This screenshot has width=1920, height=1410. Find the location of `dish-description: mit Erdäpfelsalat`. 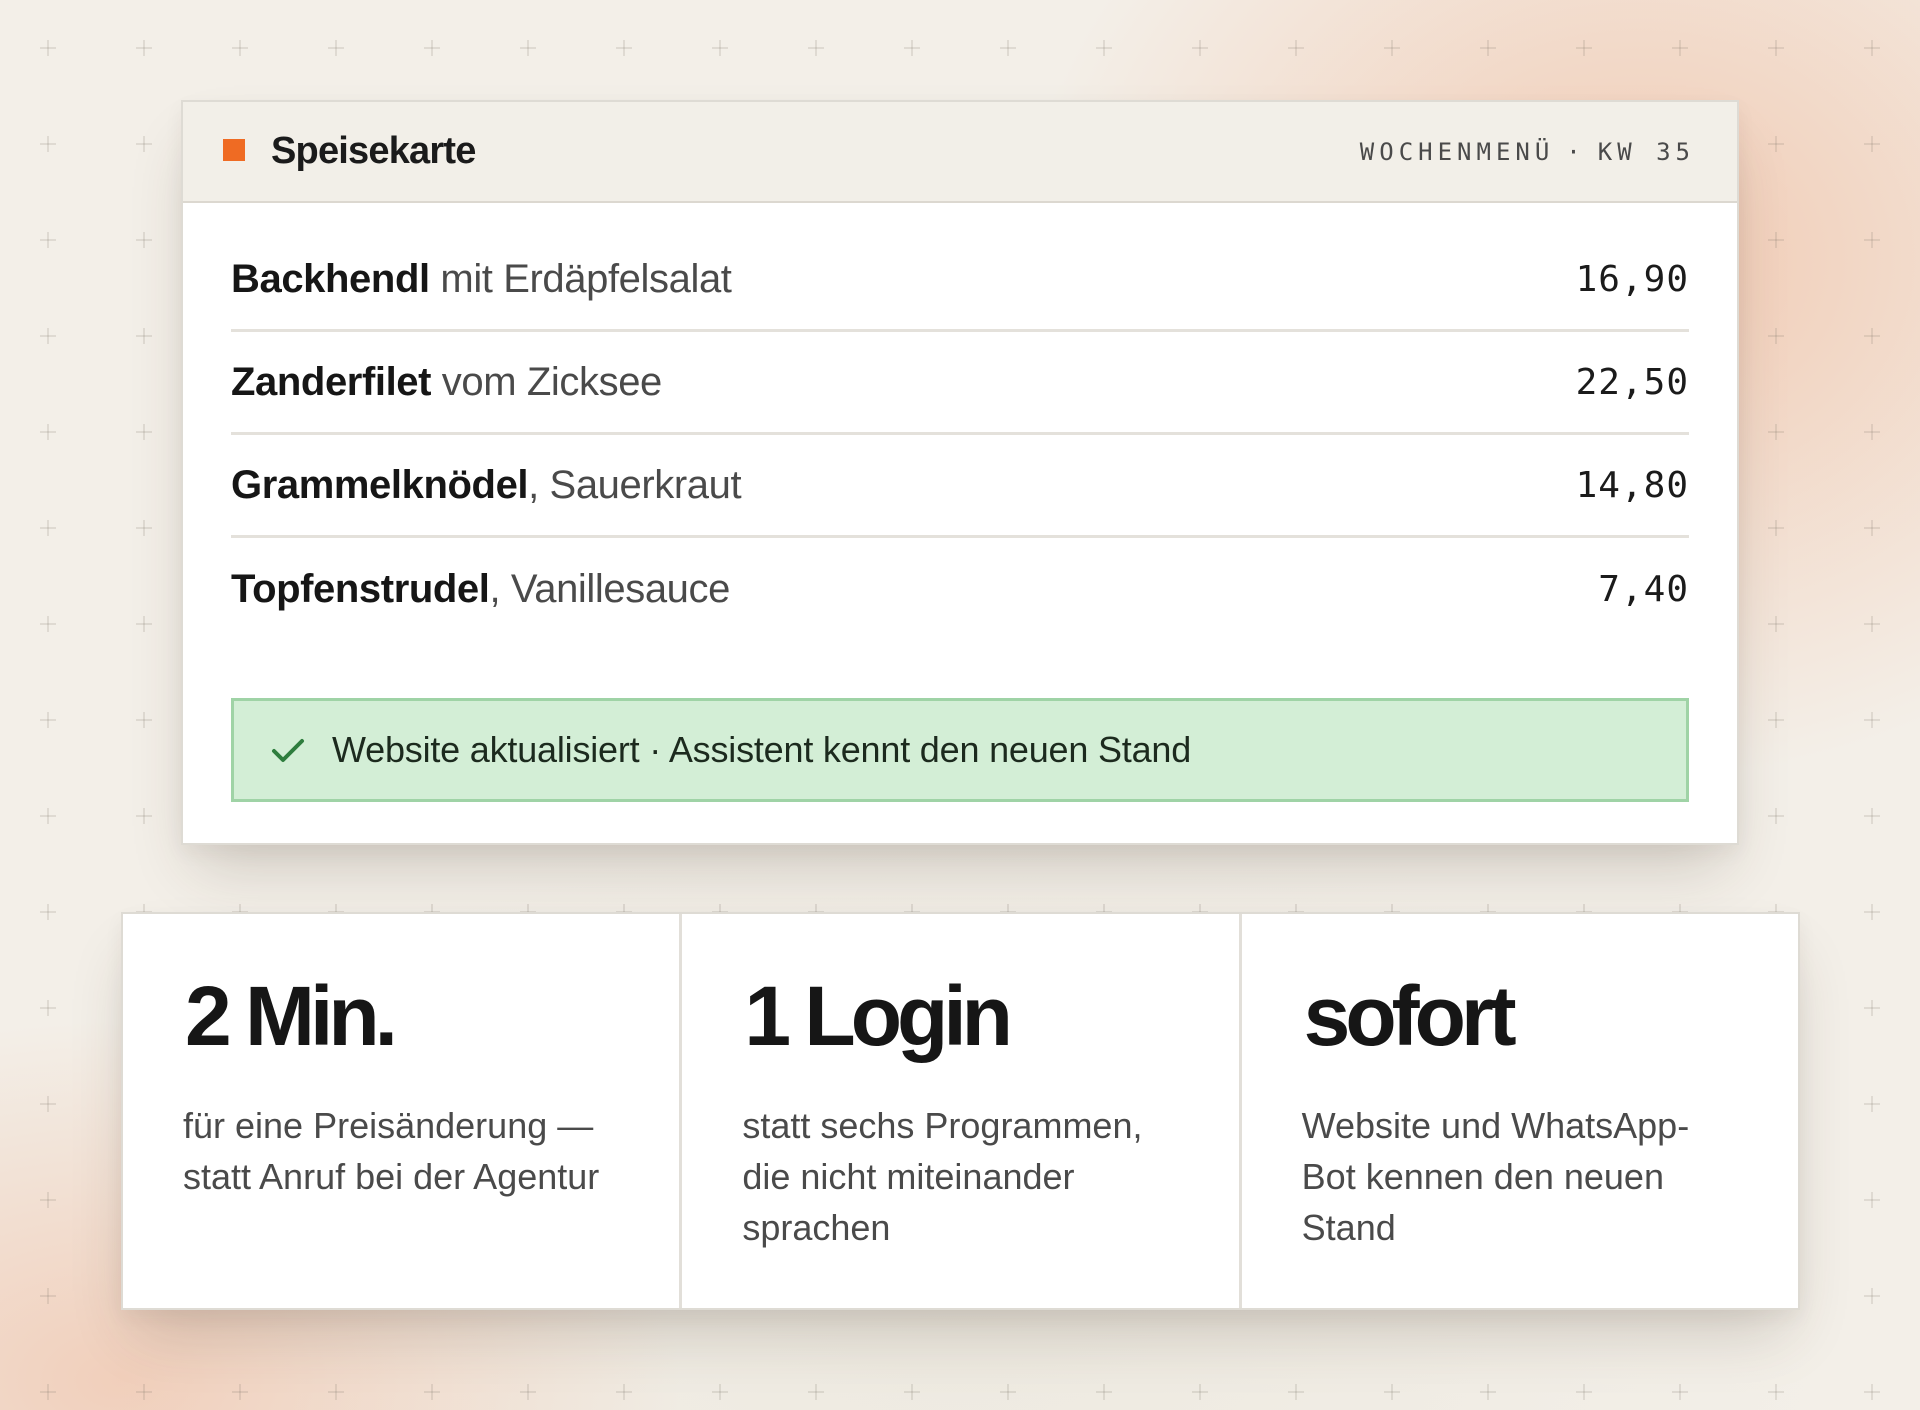

dish-description: mit Erdäpfelsalat is located at coordinates (580, 278).